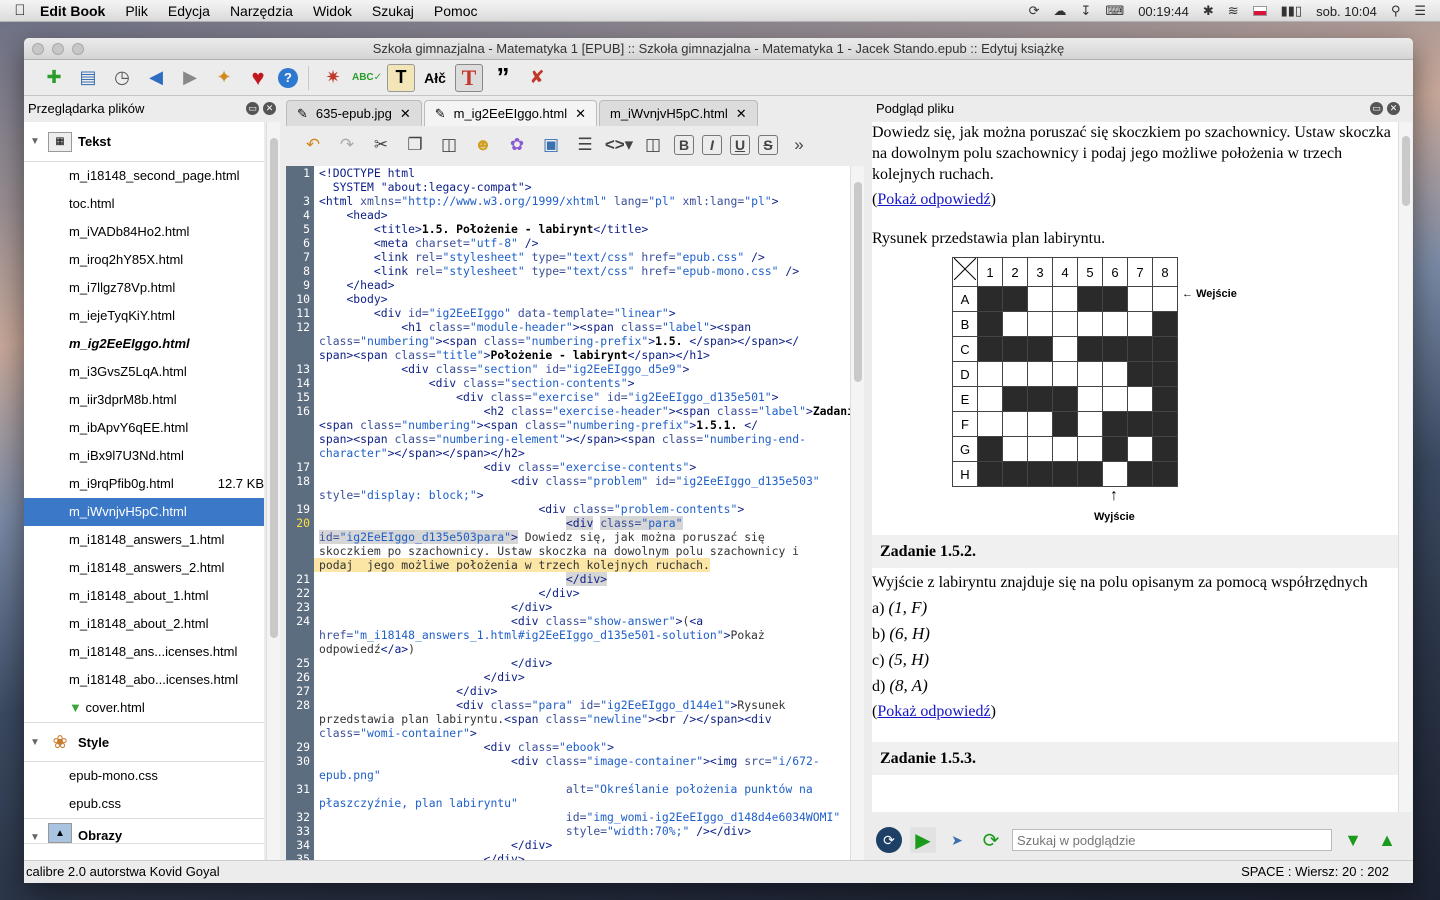 The width and height of the screenshot is (1440, 900). What do you see at coordinates (1346, 11) in the screenshot?
I see `clock: sob. 10:04` at bounding box center [1346, 11].